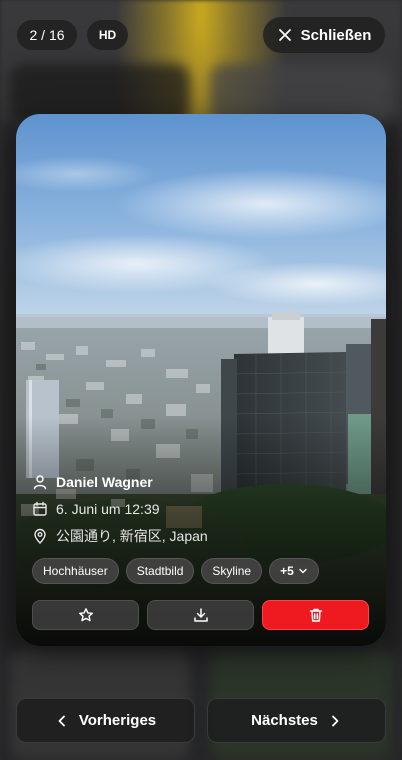 The width and height of the screenshot is (402, 760). I want to click on map-pin-icon, so click(40, 536).